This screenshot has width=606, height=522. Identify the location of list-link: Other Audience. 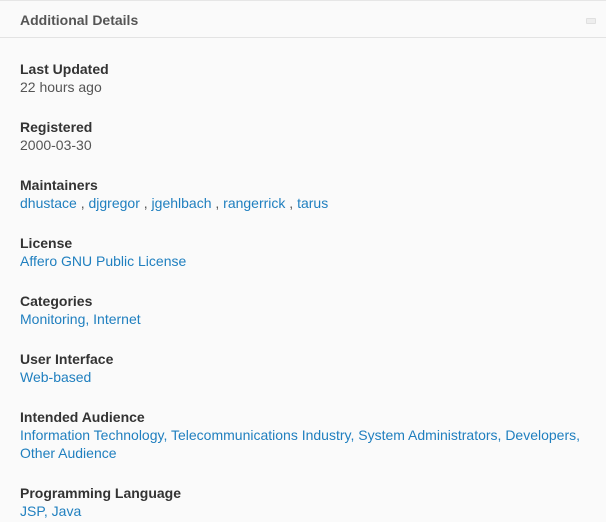
(68, 453).